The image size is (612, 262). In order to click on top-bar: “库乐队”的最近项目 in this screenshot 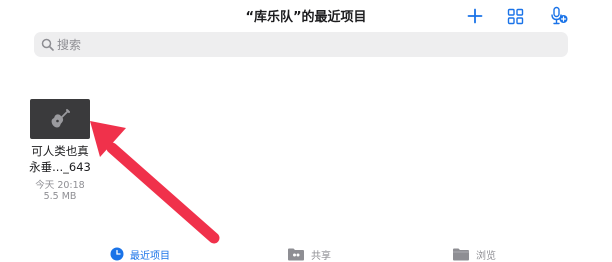, I will do `click(306, 15)`.